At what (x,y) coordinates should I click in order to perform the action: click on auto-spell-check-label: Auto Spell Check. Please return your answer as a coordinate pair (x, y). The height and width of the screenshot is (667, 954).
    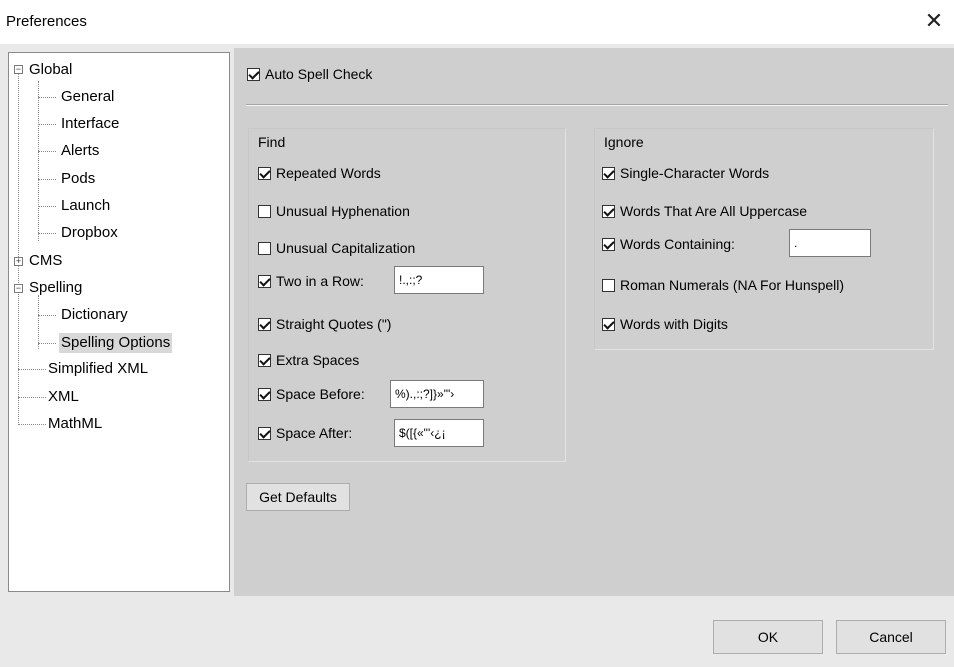
    Looking at the image, I should click on (319, 74).